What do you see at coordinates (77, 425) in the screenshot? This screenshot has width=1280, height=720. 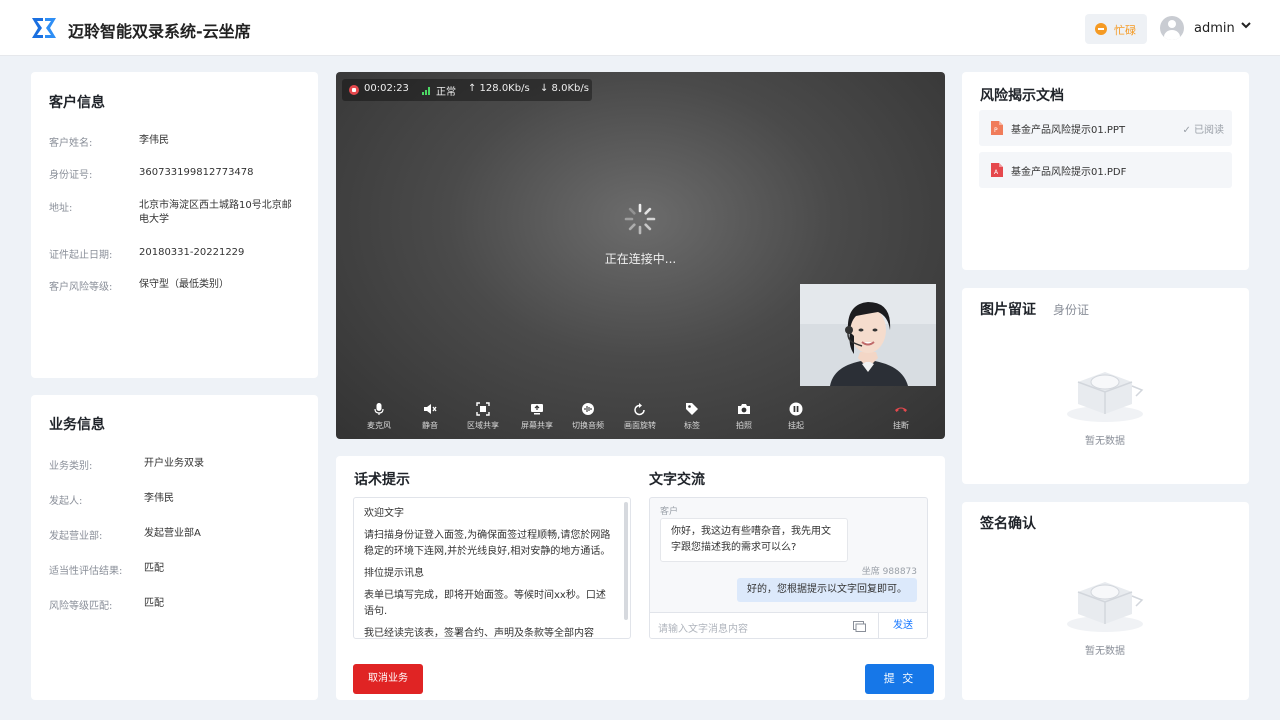 I see `business-info-title: 业务信息` at bounding box center [77, 425].